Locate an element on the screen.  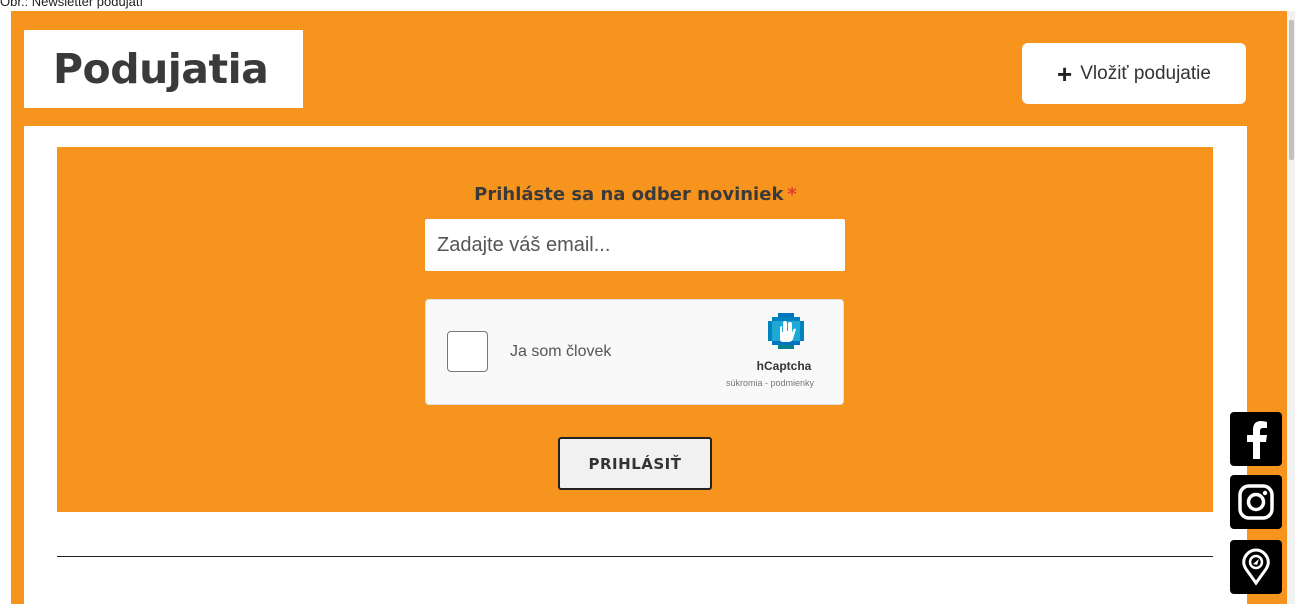
facebook-link is located at coordinates (1256, 439).